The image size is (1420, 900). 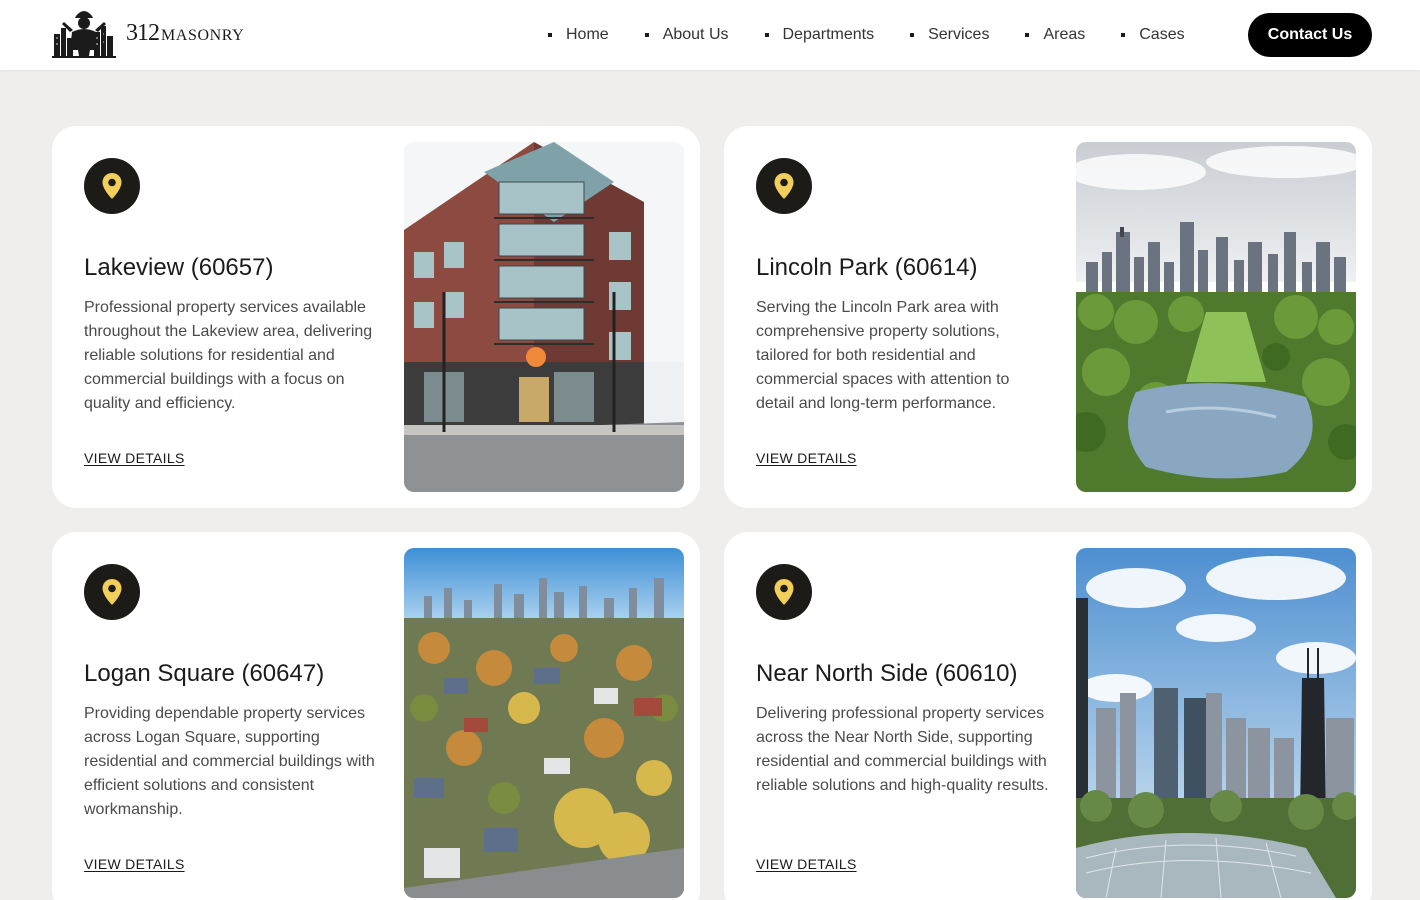 What do you see at coordinates (203, 35) in the screenshot?
I see `logo-word: MASONRY` at bounding box center [203, 35].